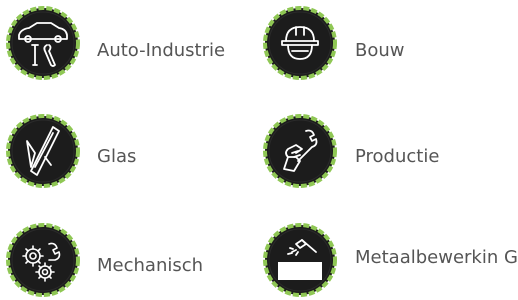 The height and width of the screenshot is (300, 518). I want to click on category-bouw: Bouw, so click(382, 45).